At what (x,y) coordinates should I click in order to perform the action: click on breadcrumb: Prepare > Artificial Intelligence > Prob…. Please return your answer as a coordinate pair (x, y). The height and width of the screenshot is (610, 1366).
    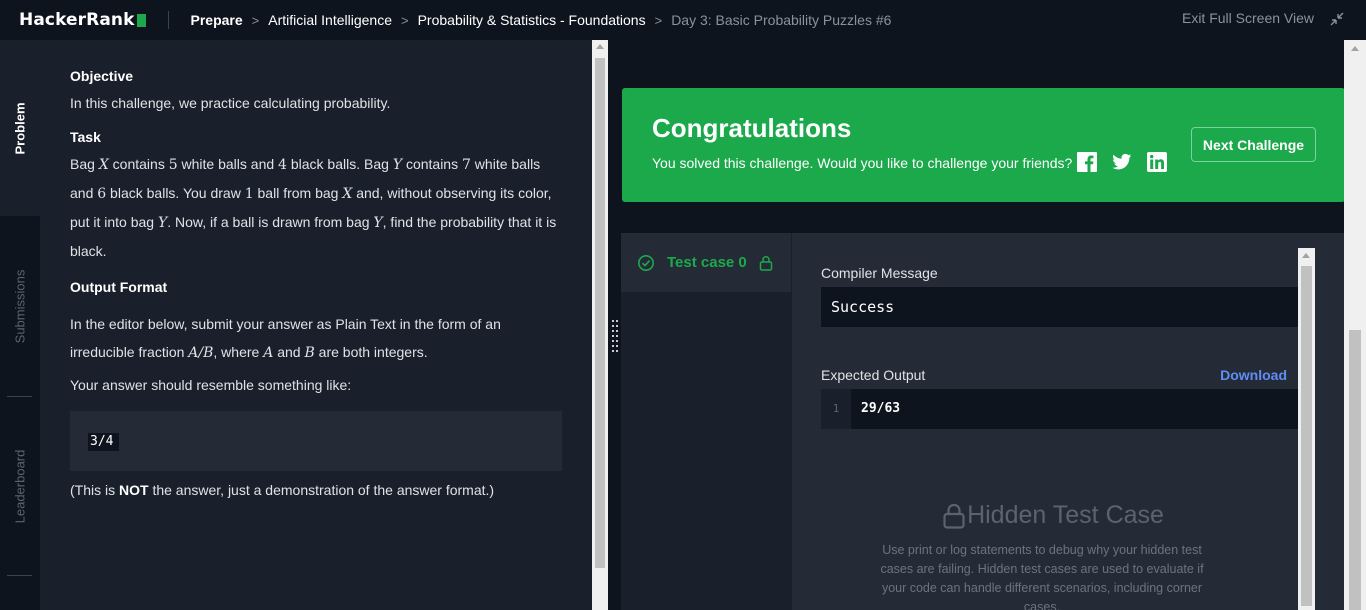
    Looking at the image, I should click on (541, 20).